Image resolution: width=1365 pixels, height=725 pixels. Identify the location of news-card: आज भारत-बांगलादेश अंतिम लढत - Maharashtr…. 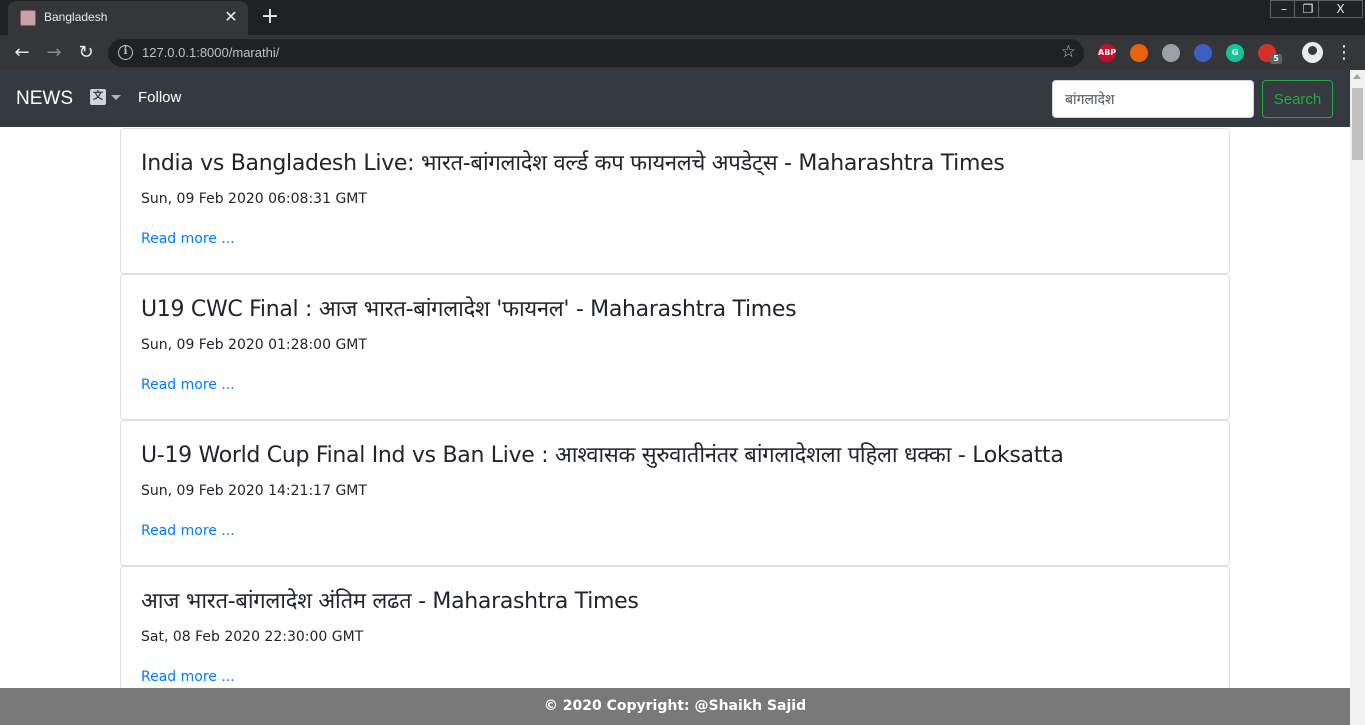
(675, 627).